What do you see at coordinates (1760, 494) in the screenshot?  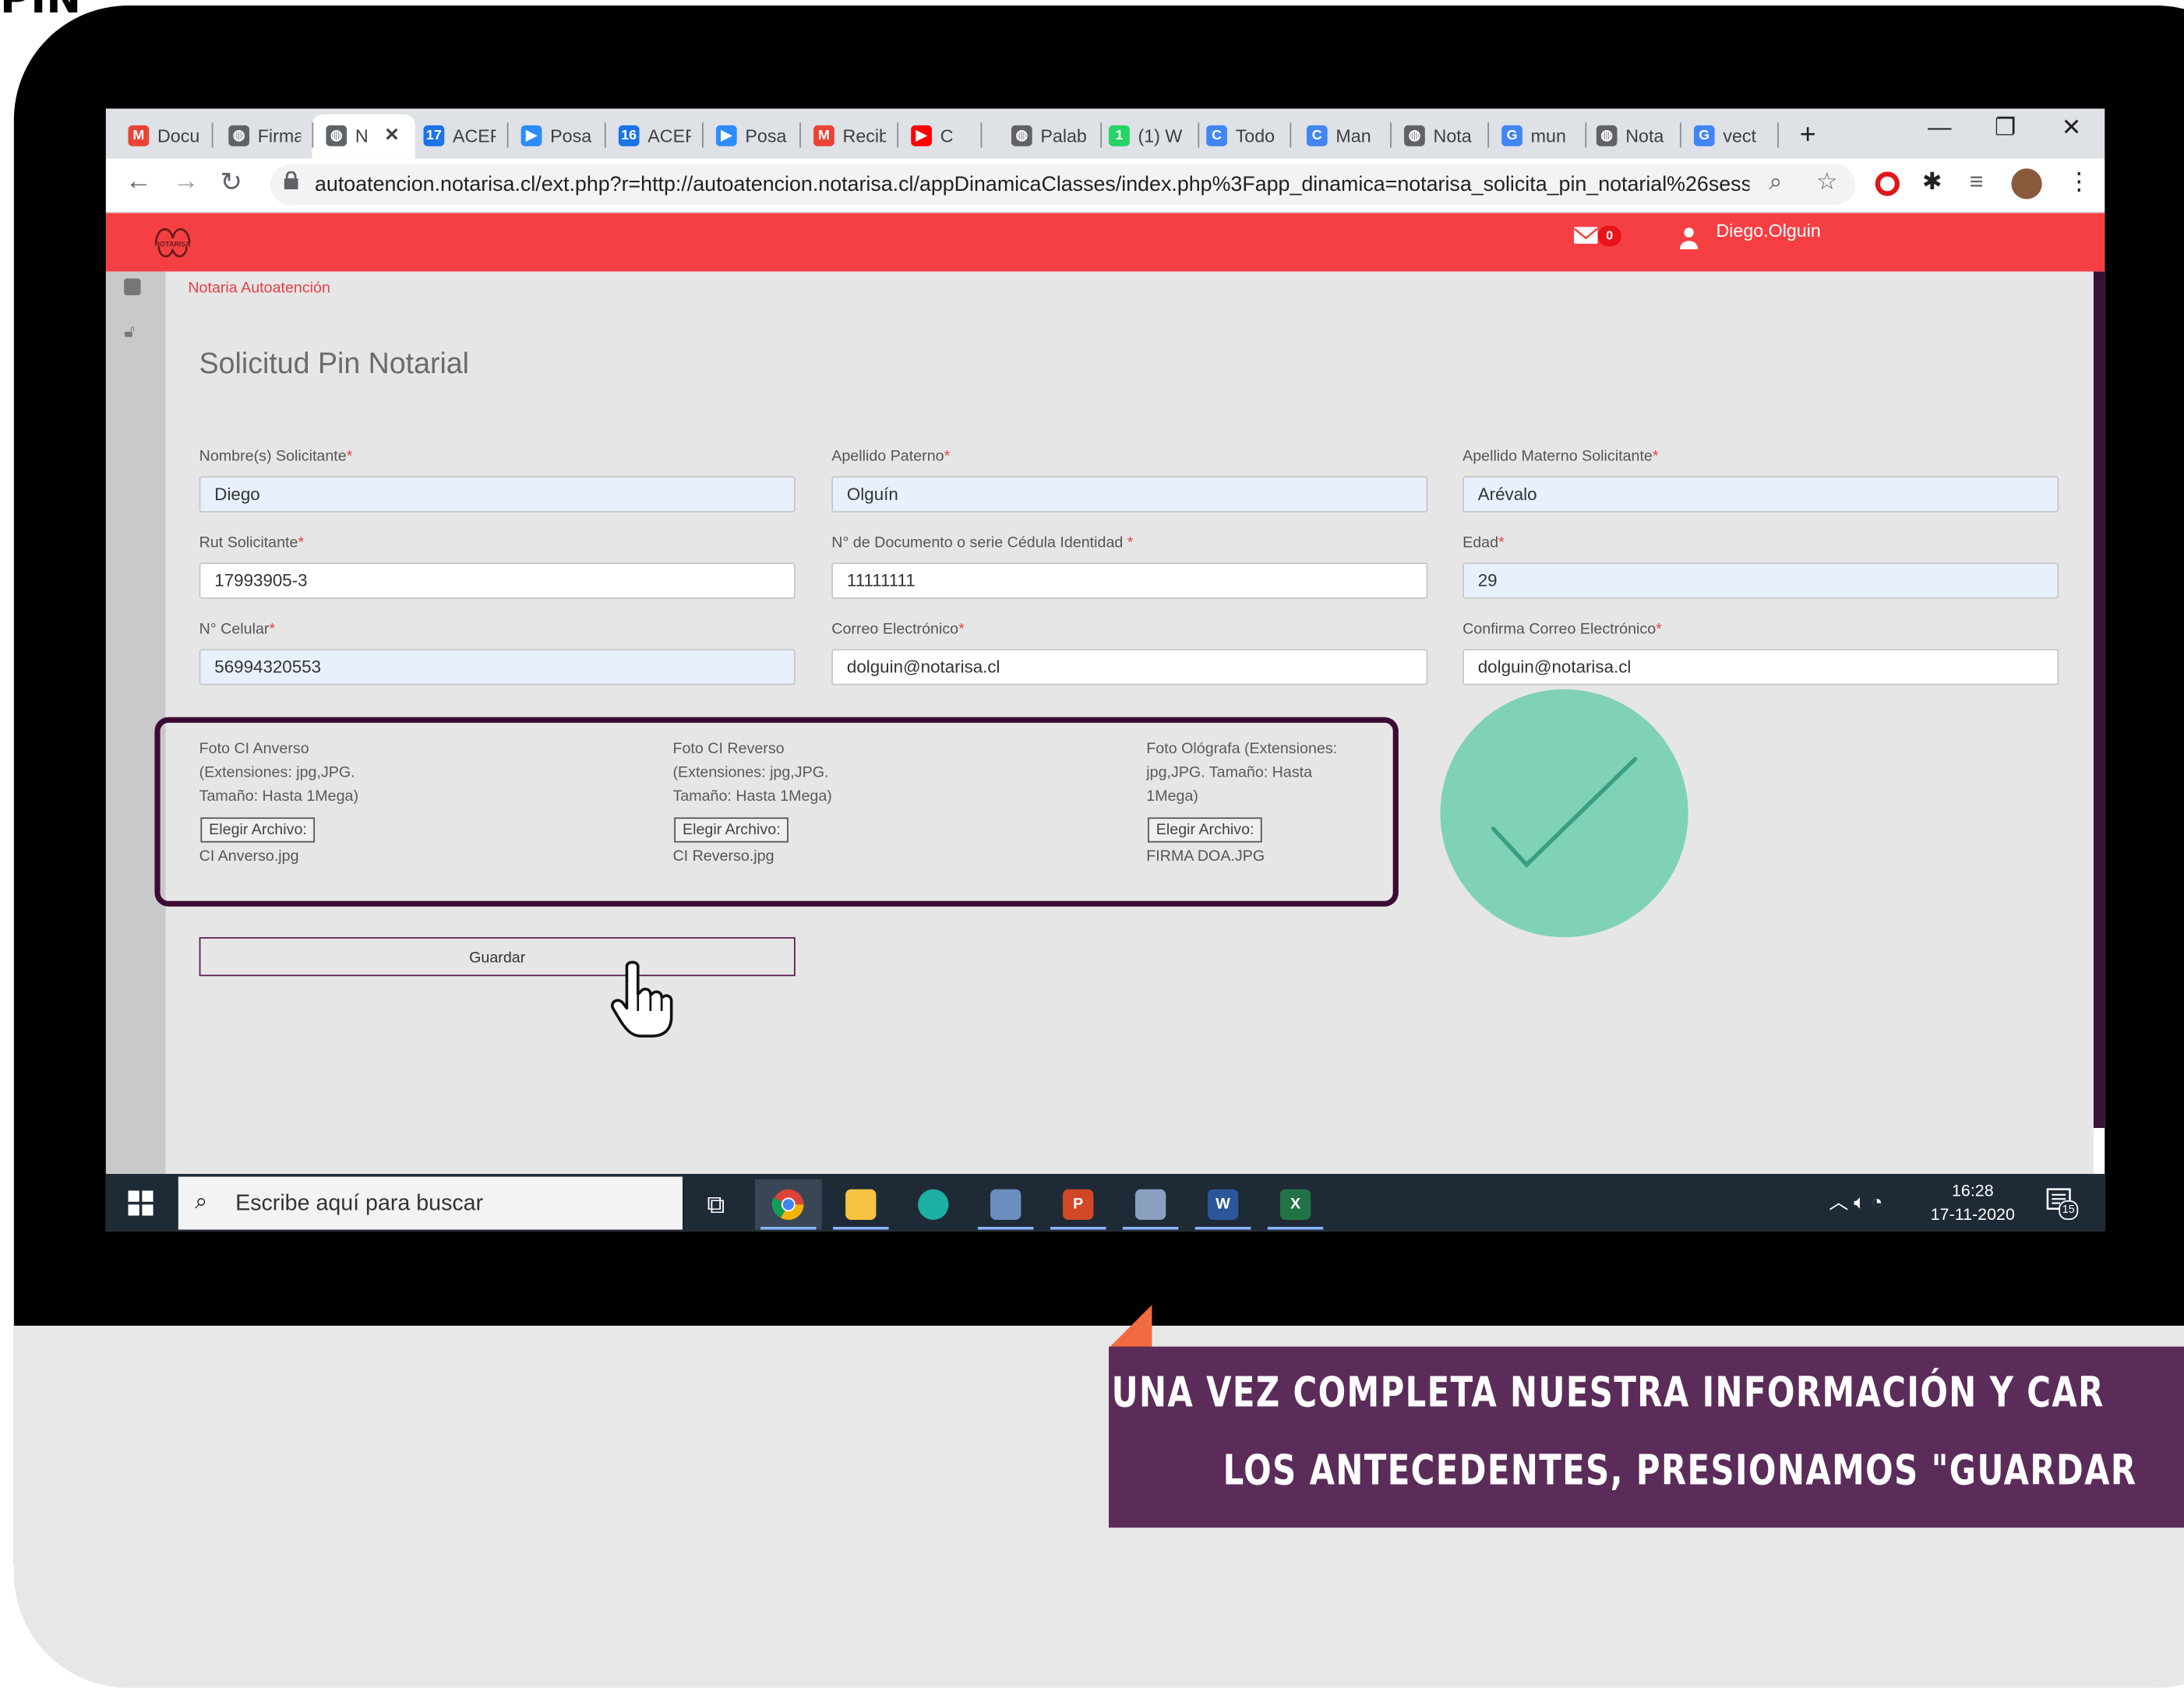 I see `apellido-materno-input: Arévalo` at bounding box center [1760, 494].